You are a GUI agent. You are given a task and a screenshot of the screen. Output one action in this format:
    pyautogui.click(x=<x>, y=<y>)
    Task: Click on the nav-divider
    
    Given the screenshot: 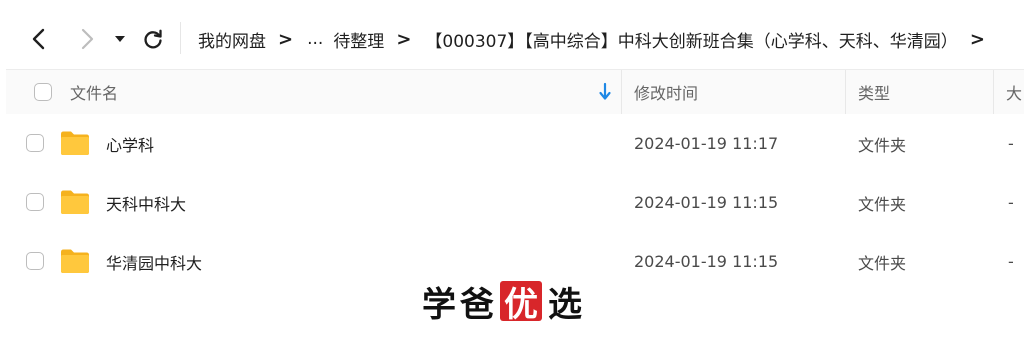 What is the action you would take?
    pyautogui.click(x=180, y=38)
    